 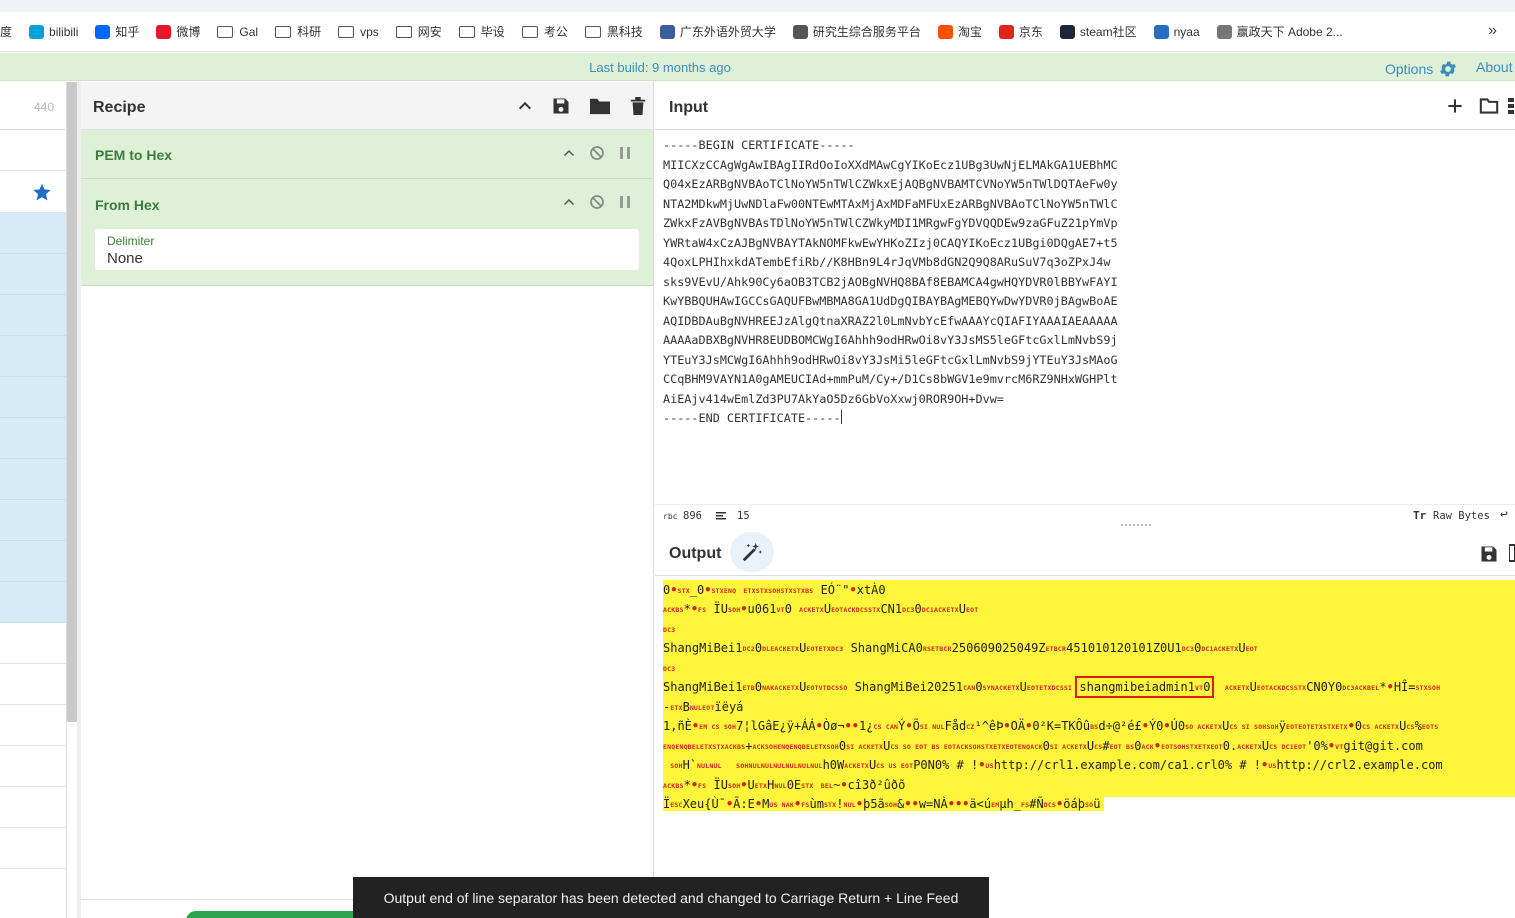 What do you see at coordinates (369, 31) in the screenshot?
I see `bookmark-label: vps` at bounding box center [369, 31].